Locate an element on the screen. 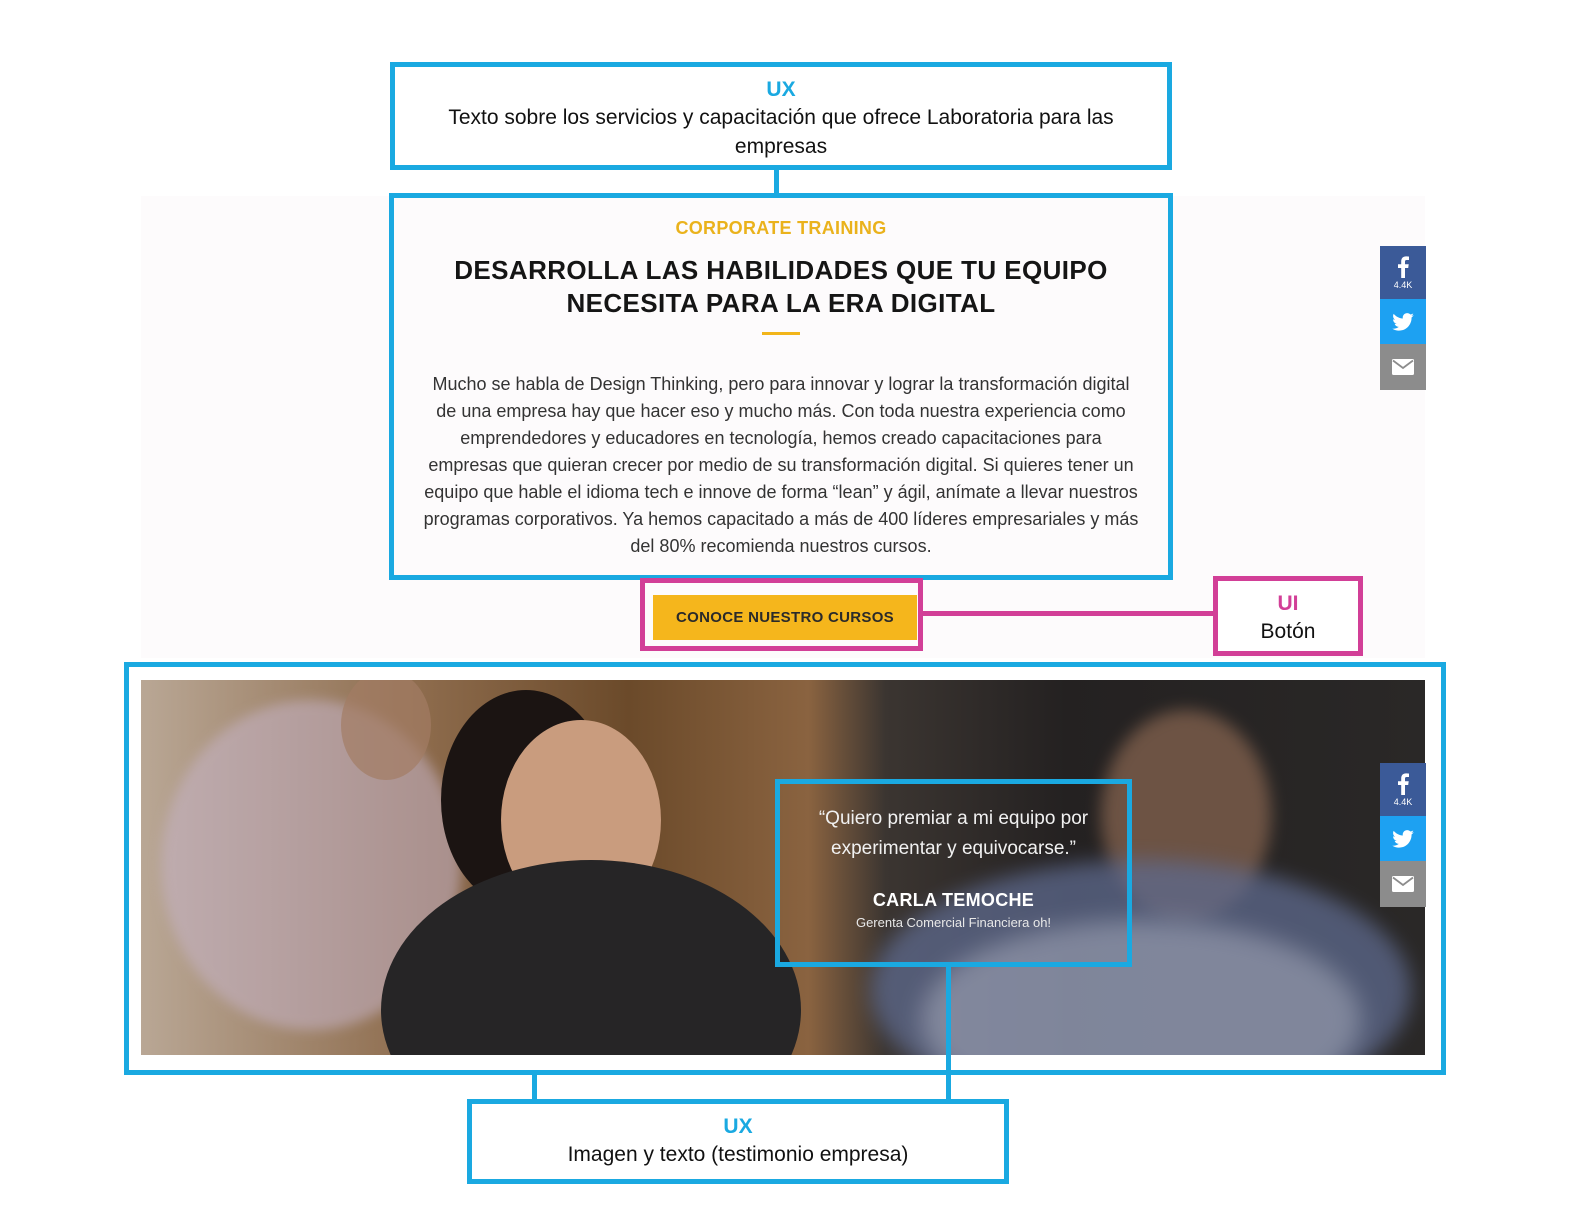  headline-divider is located at coordinates (781, 333).